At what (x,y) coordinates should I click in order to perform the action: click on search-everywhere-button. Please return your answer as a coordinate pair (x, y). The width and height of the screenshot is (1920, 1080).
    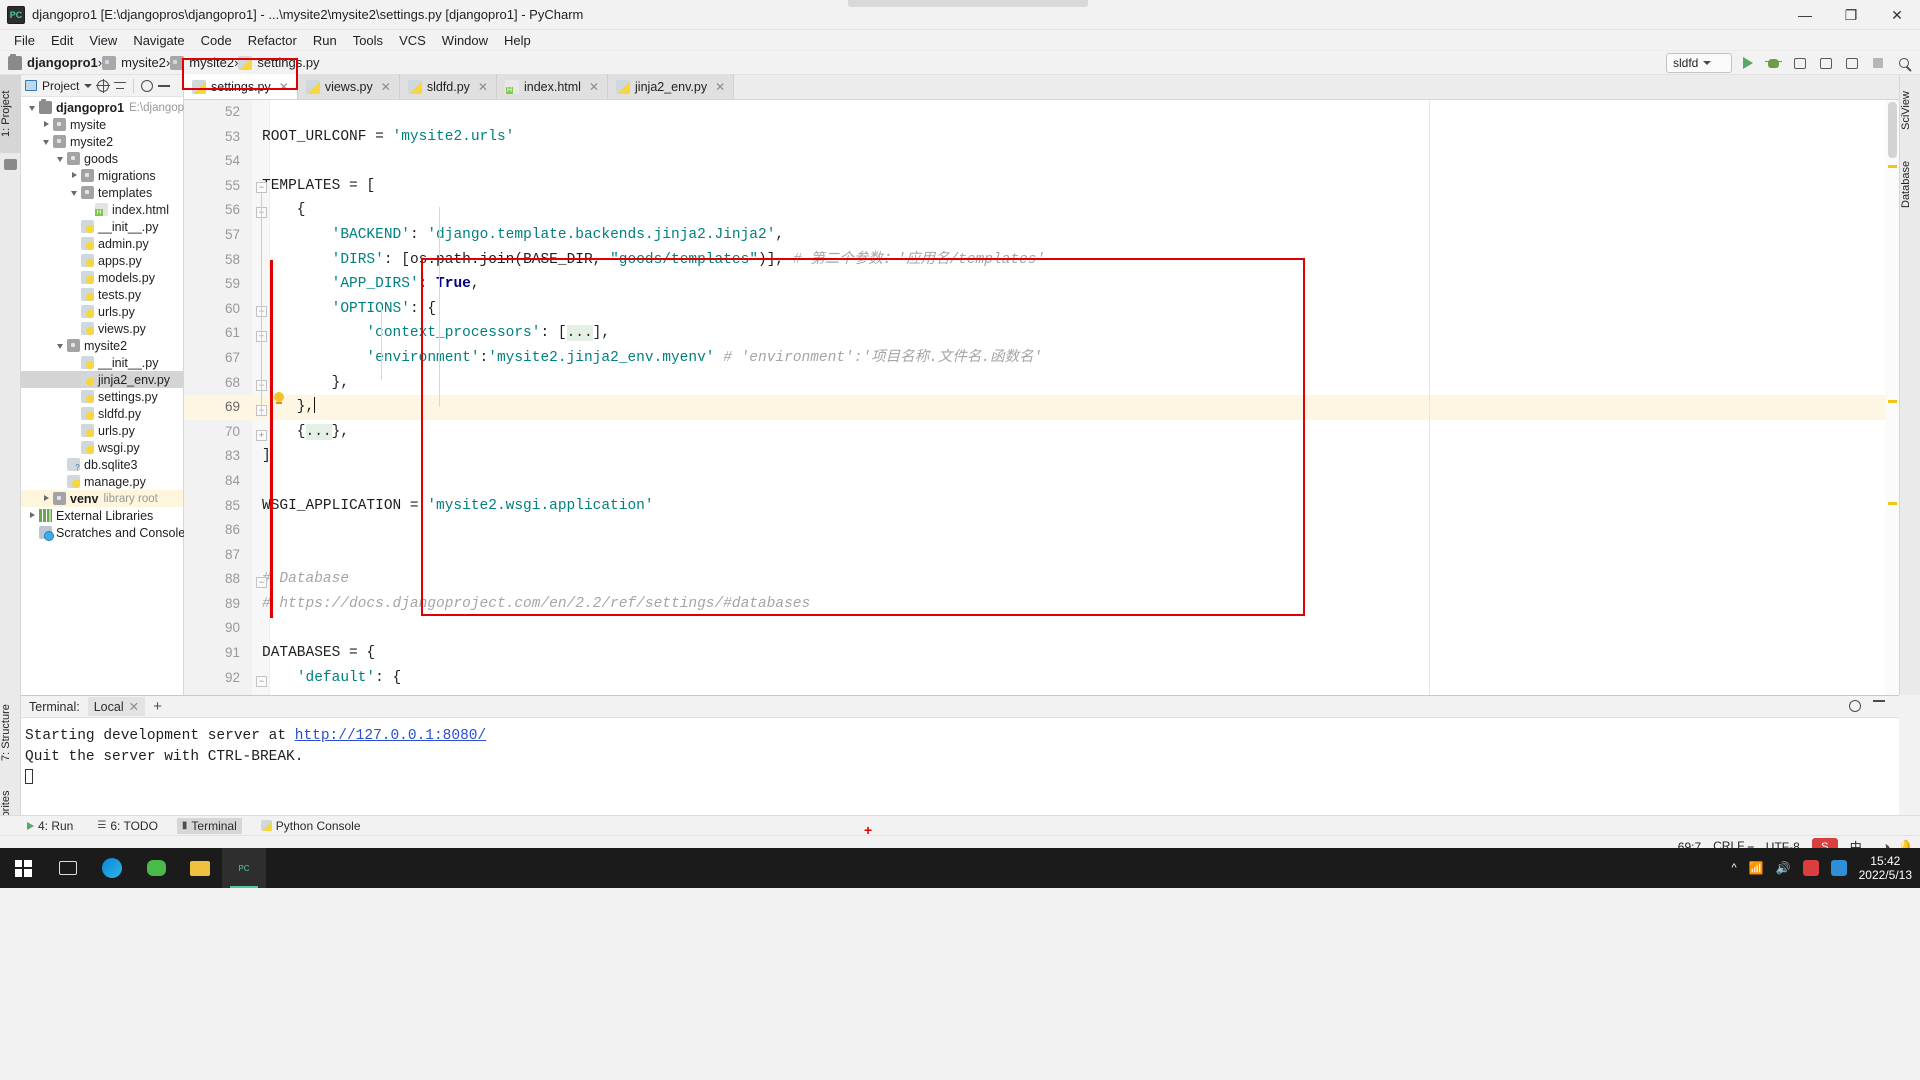
    Looking at the image, I should click on (1903, 63).